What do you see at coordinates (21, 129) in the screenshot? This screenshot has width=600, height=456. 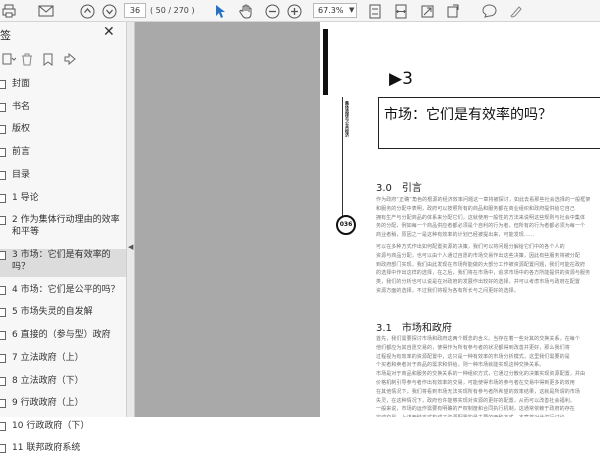 I see `bookmark-label: 版权` at bounding box center [21, 129].